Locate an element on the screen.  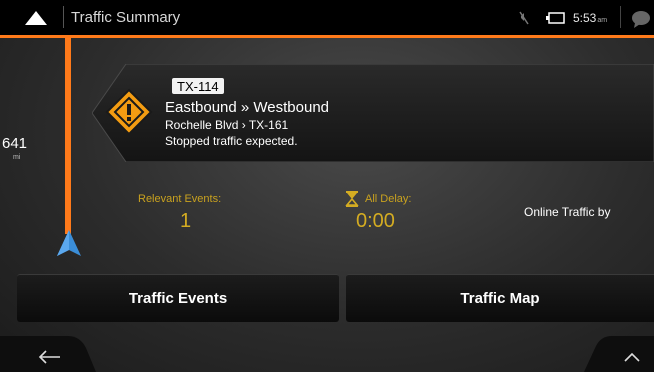
clock-time: 5:53 is located at coordinates (585, 18).